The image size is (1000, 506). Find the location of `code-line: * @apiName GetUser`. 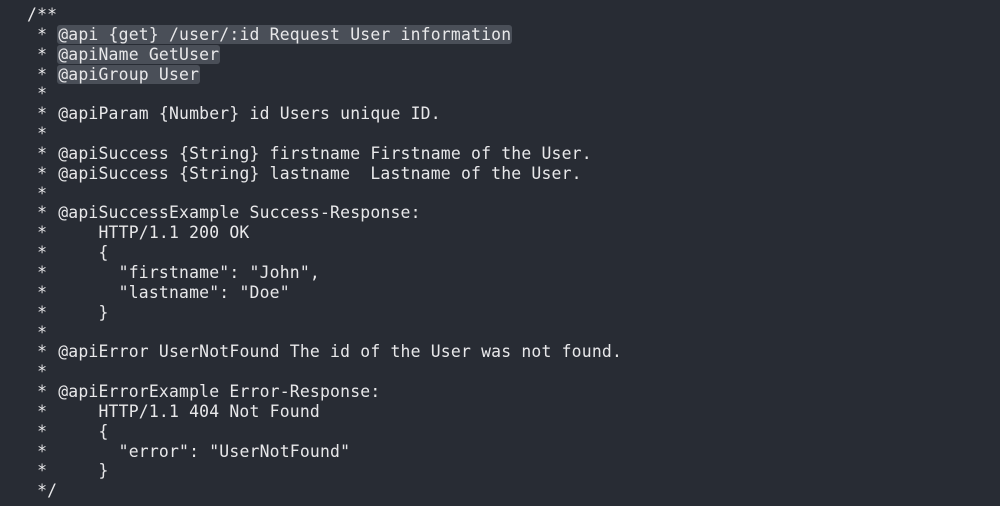

code-line: * @apiName GetUser is located at coordinates (513, 54).